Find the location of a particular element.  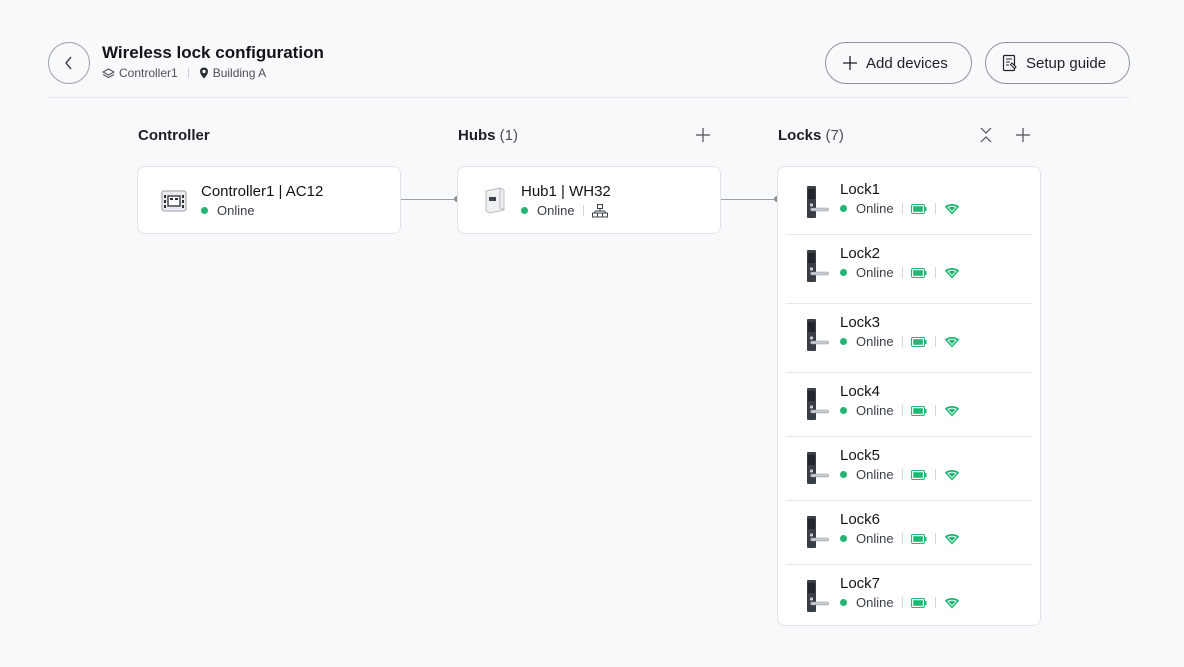

controller-card: Controller1 | AC12 Online is located at coordinates (269, 200).